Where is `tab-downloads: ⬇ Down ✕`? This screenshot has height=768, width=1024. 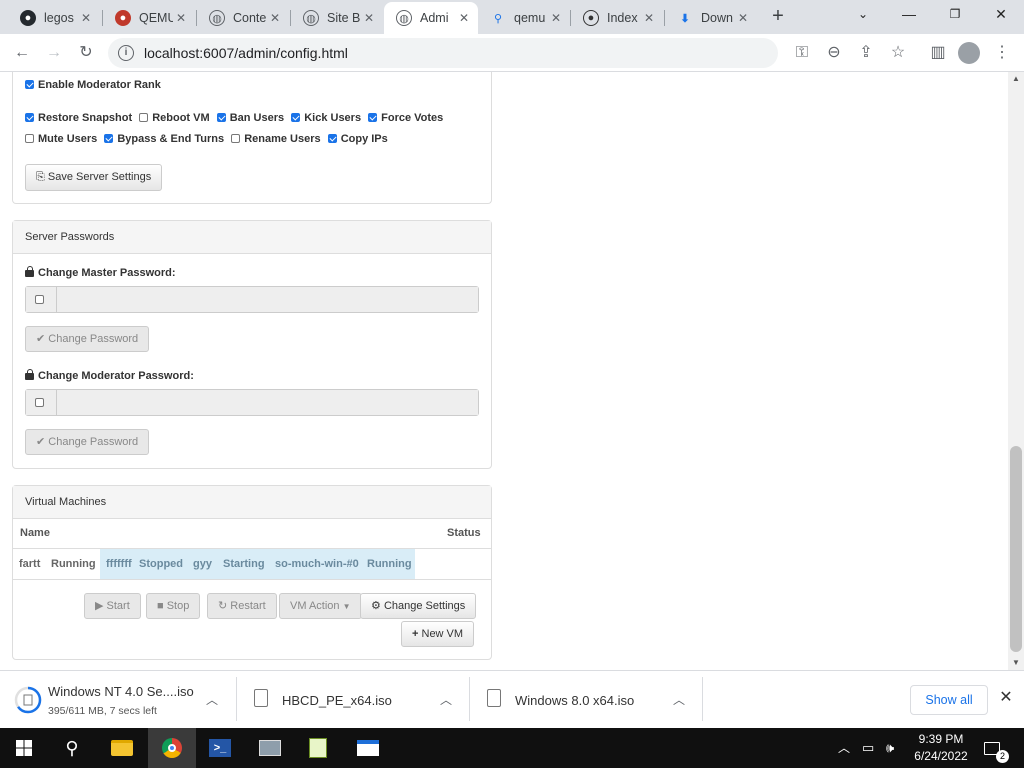 tab-downloads: ⬇ Down ✕ is located at coordinates (711, 18).